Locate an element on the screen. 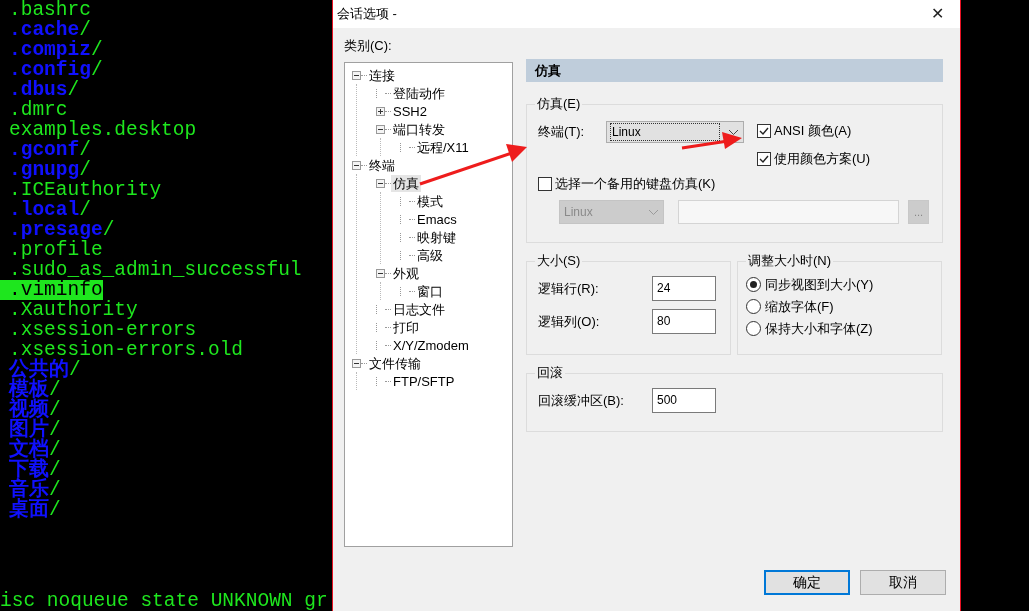 The width and height of the screenshot is (1029, 611). file-name: .xsession-errors is located at coordinates (103, 330).